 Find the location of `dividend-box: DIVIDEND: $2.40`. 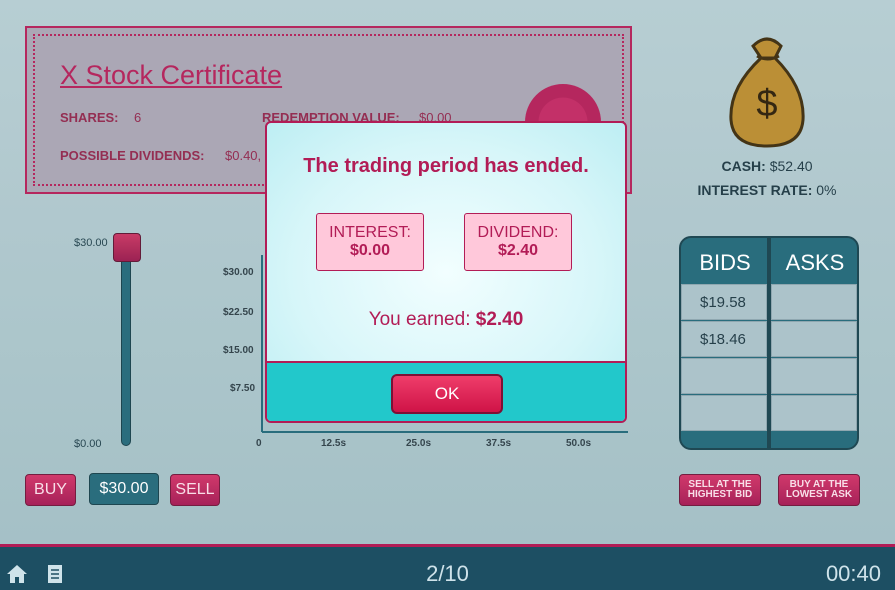

dividend-box: DIVIDEND: $2.40 is located at coordinates (518, 242).